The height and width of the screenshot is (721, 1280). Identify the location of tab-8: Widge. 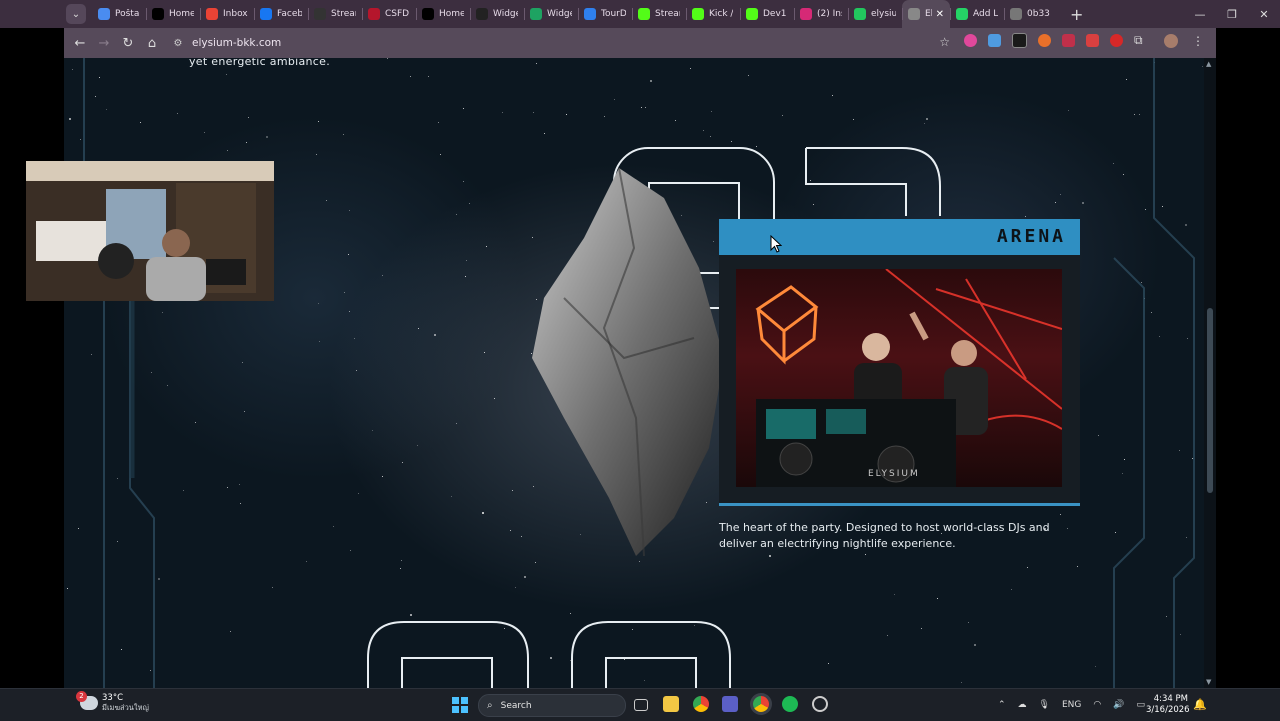
(551, 14).